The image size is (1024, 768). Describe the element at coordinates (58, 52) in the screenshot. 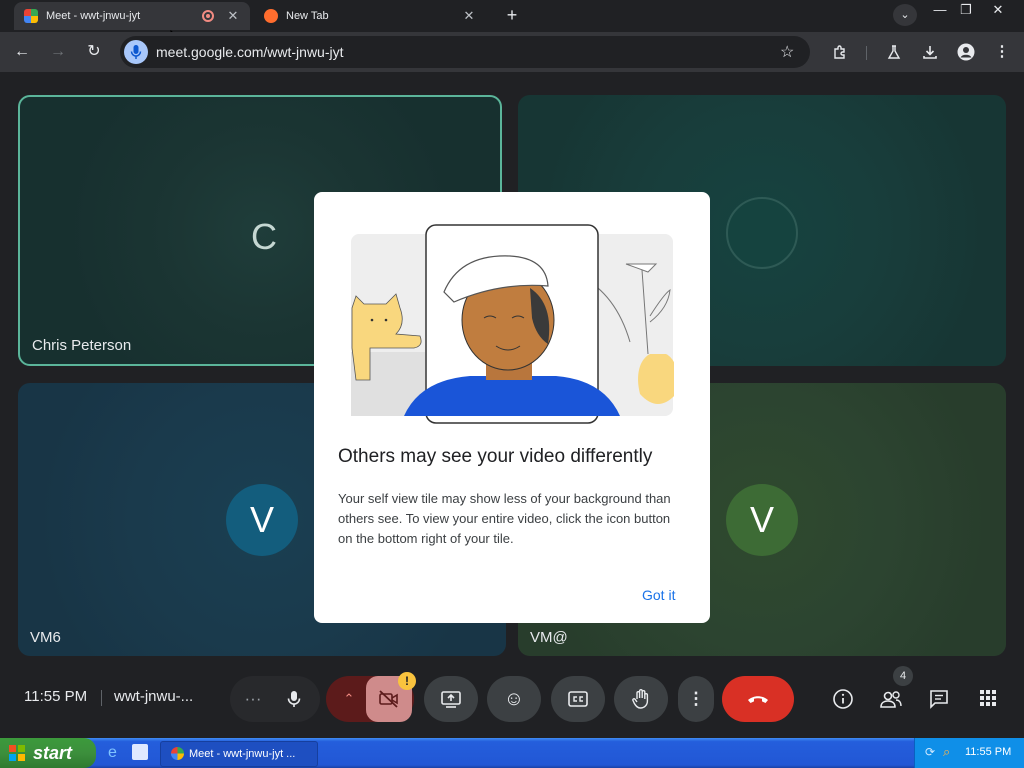

I see `forward-button: →` at that location.